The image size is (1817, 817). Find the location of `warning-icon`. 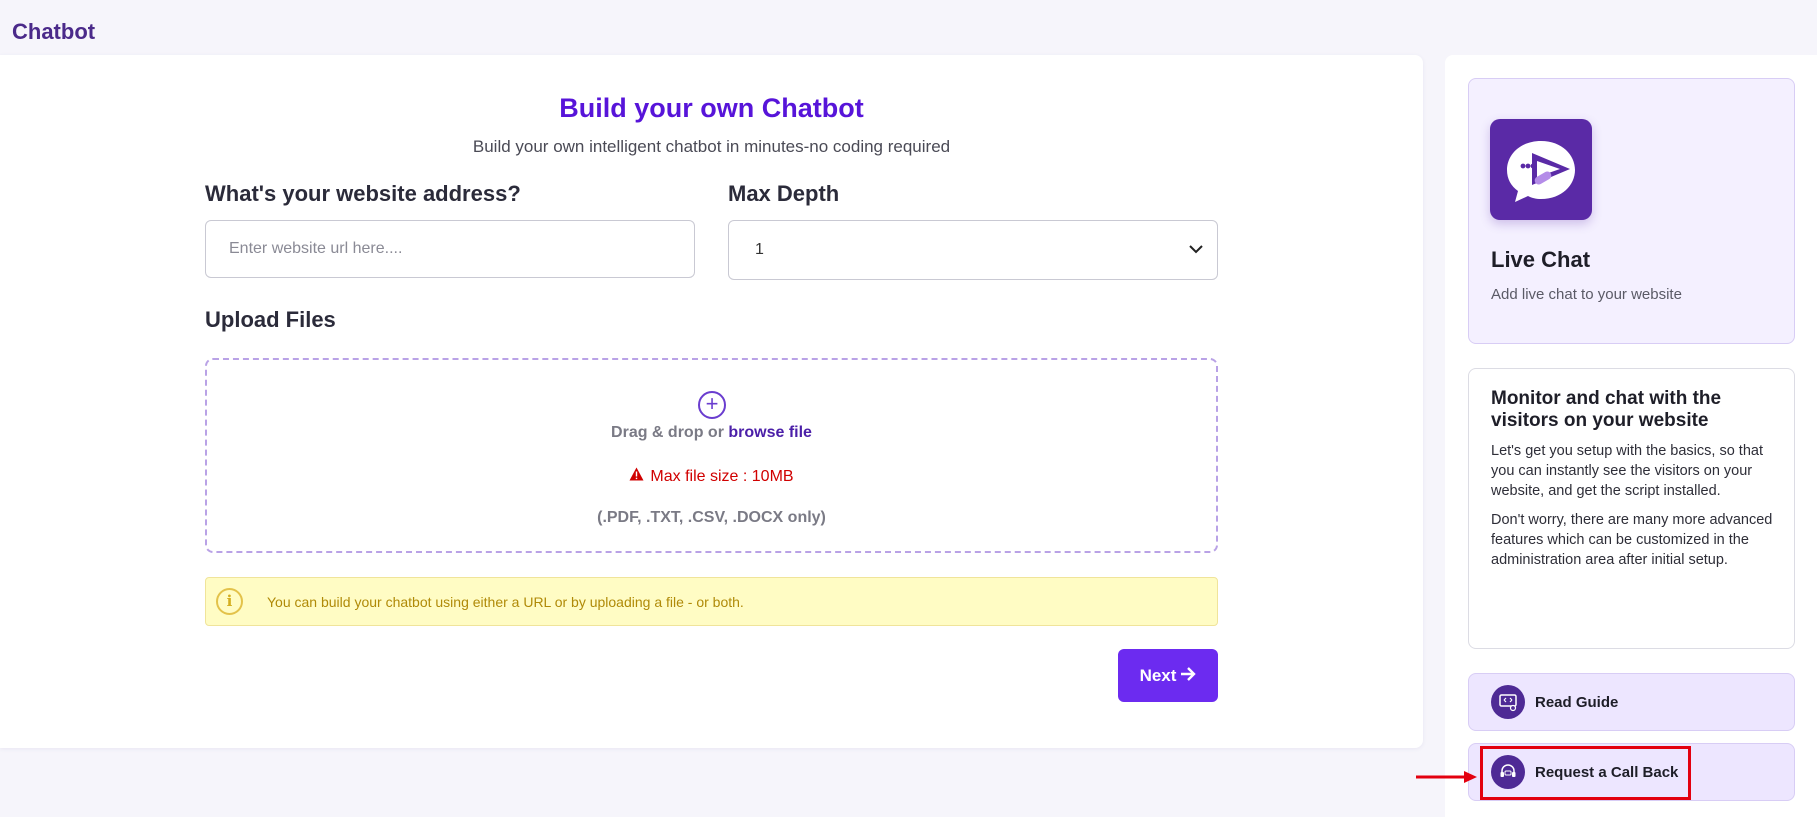

warning-icon is located at coordinates (636, 476).